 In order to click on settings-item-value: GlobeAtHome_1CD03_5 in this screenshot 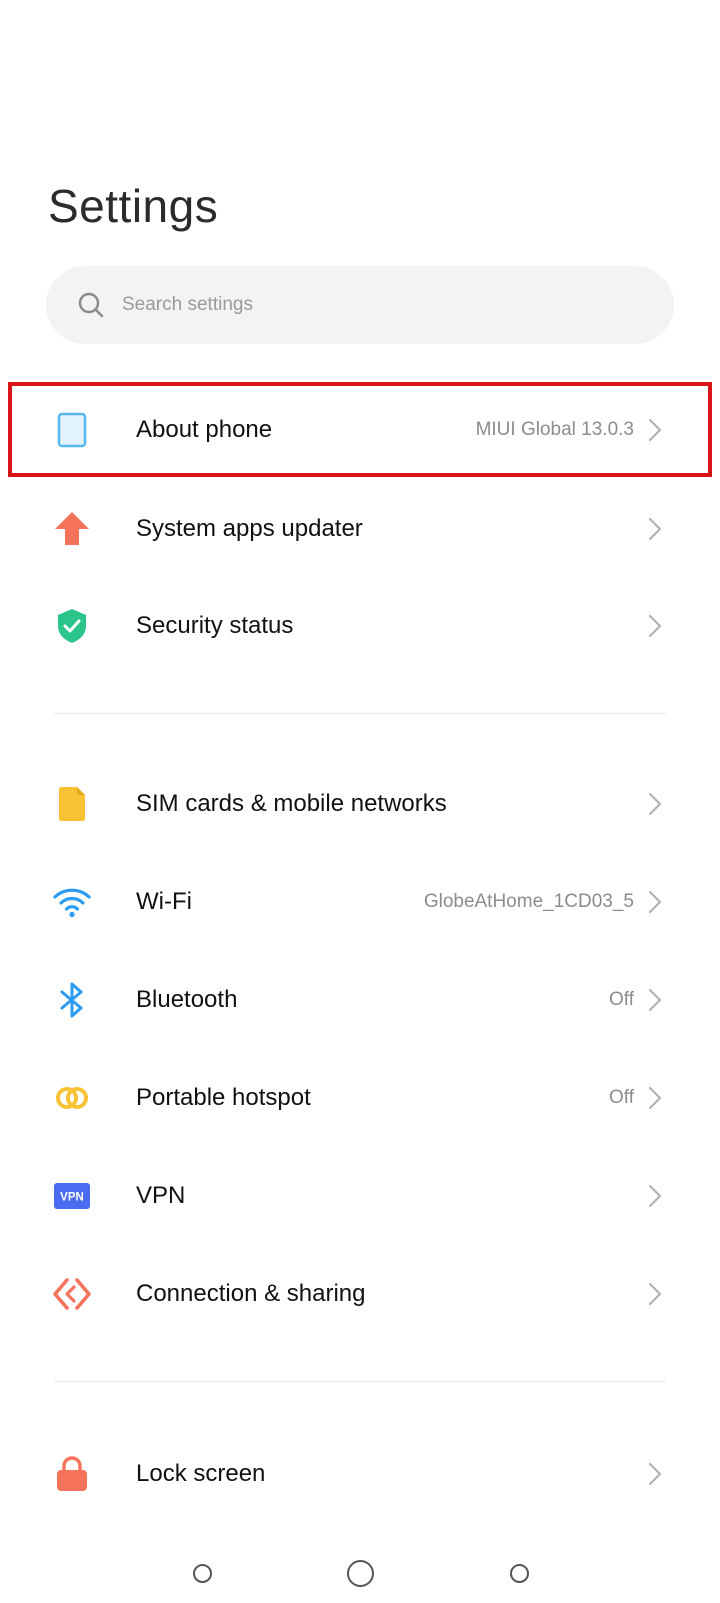, I will do `click(528, 901)`.